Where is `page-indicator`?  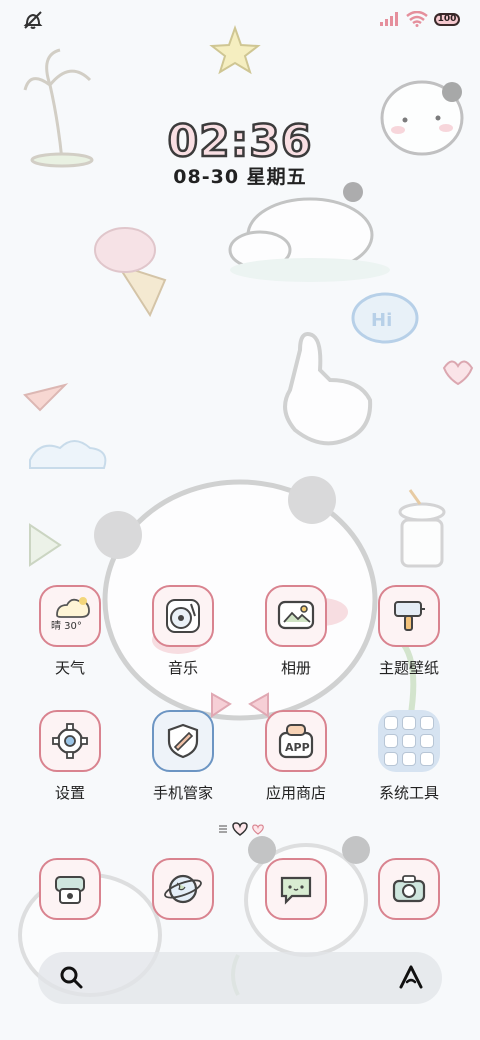
page-indicator is located at coordinates (241, 829).